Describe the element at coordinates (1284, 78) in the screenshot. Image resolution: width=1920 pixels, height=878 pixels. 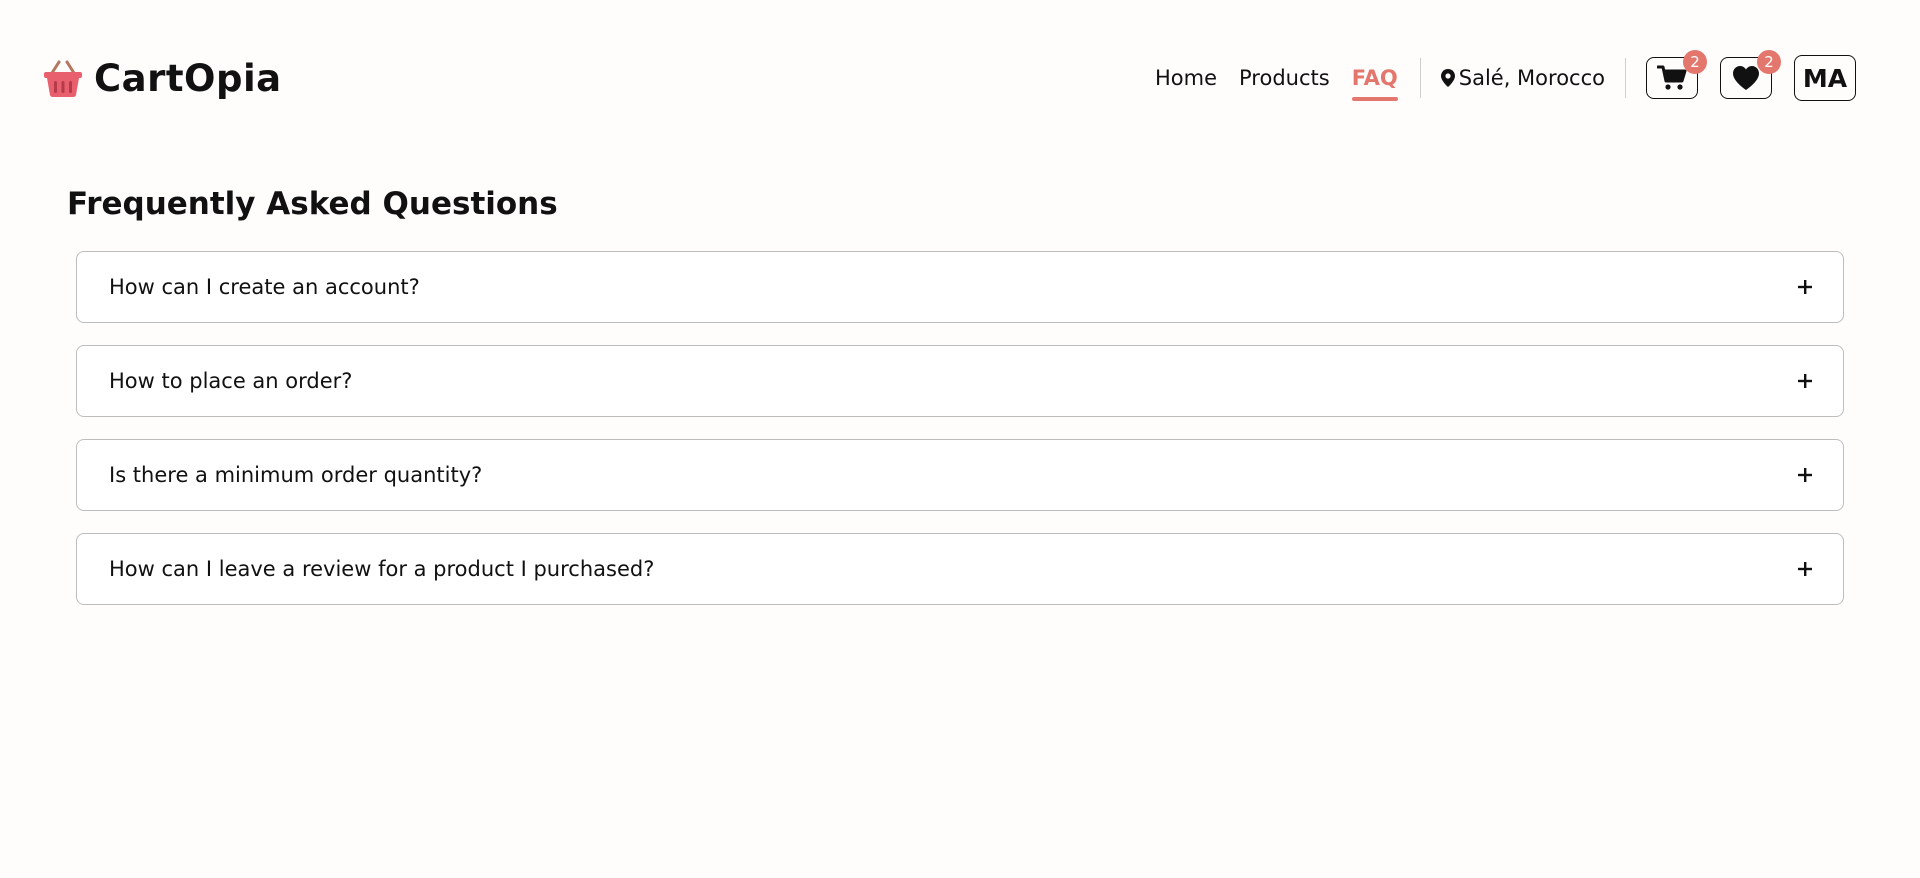
I see `nav-link-products: Products` at that location.